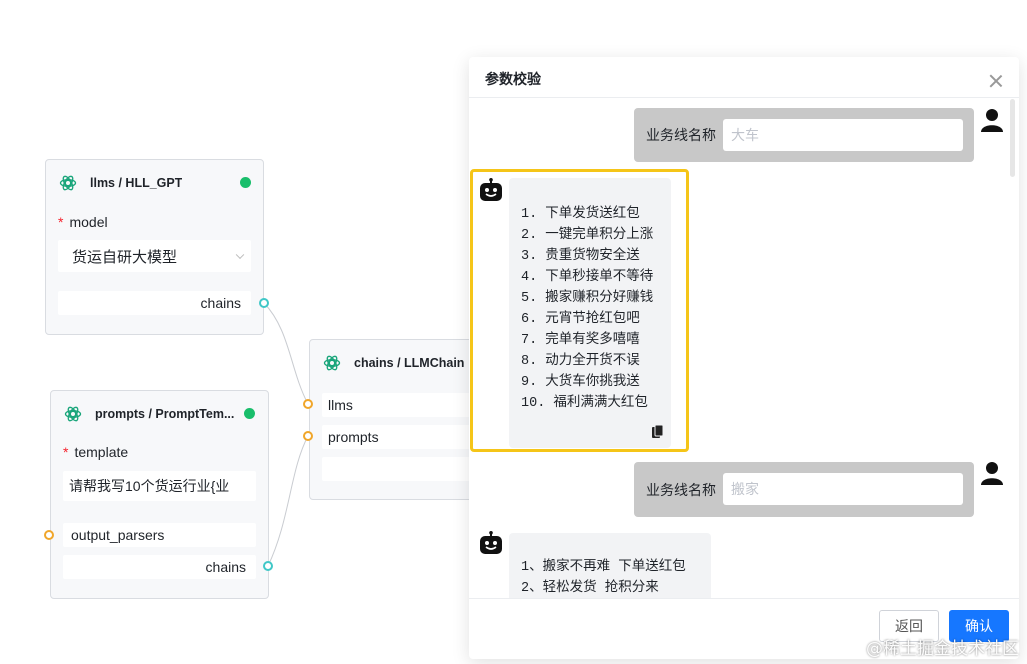  What do you see at coordinates (402, 405) in the screenshot?
I see `llms-input-row: llms` at bounding box center [402, 405].